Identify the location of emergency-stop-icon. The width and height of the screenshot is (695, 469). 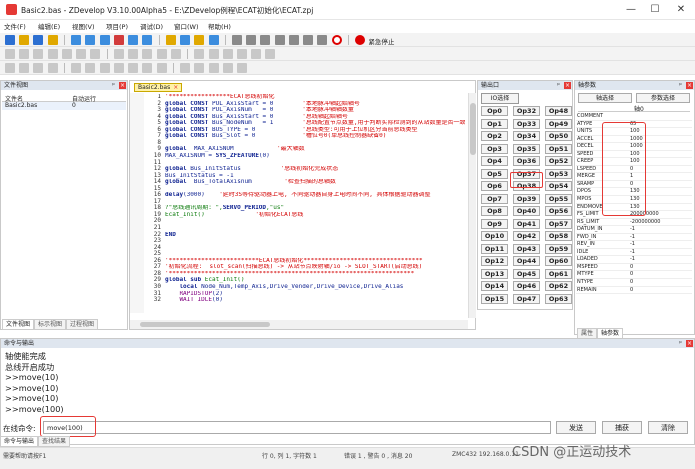
(360, 40).